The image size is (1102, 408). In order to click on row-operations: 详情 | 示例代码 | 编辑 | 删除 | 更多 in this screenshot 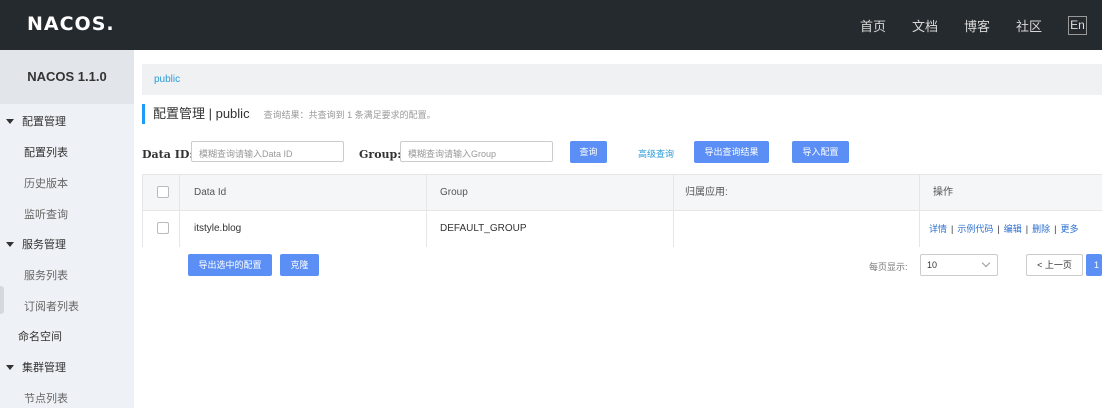, I will do `click(1004, 229)`.